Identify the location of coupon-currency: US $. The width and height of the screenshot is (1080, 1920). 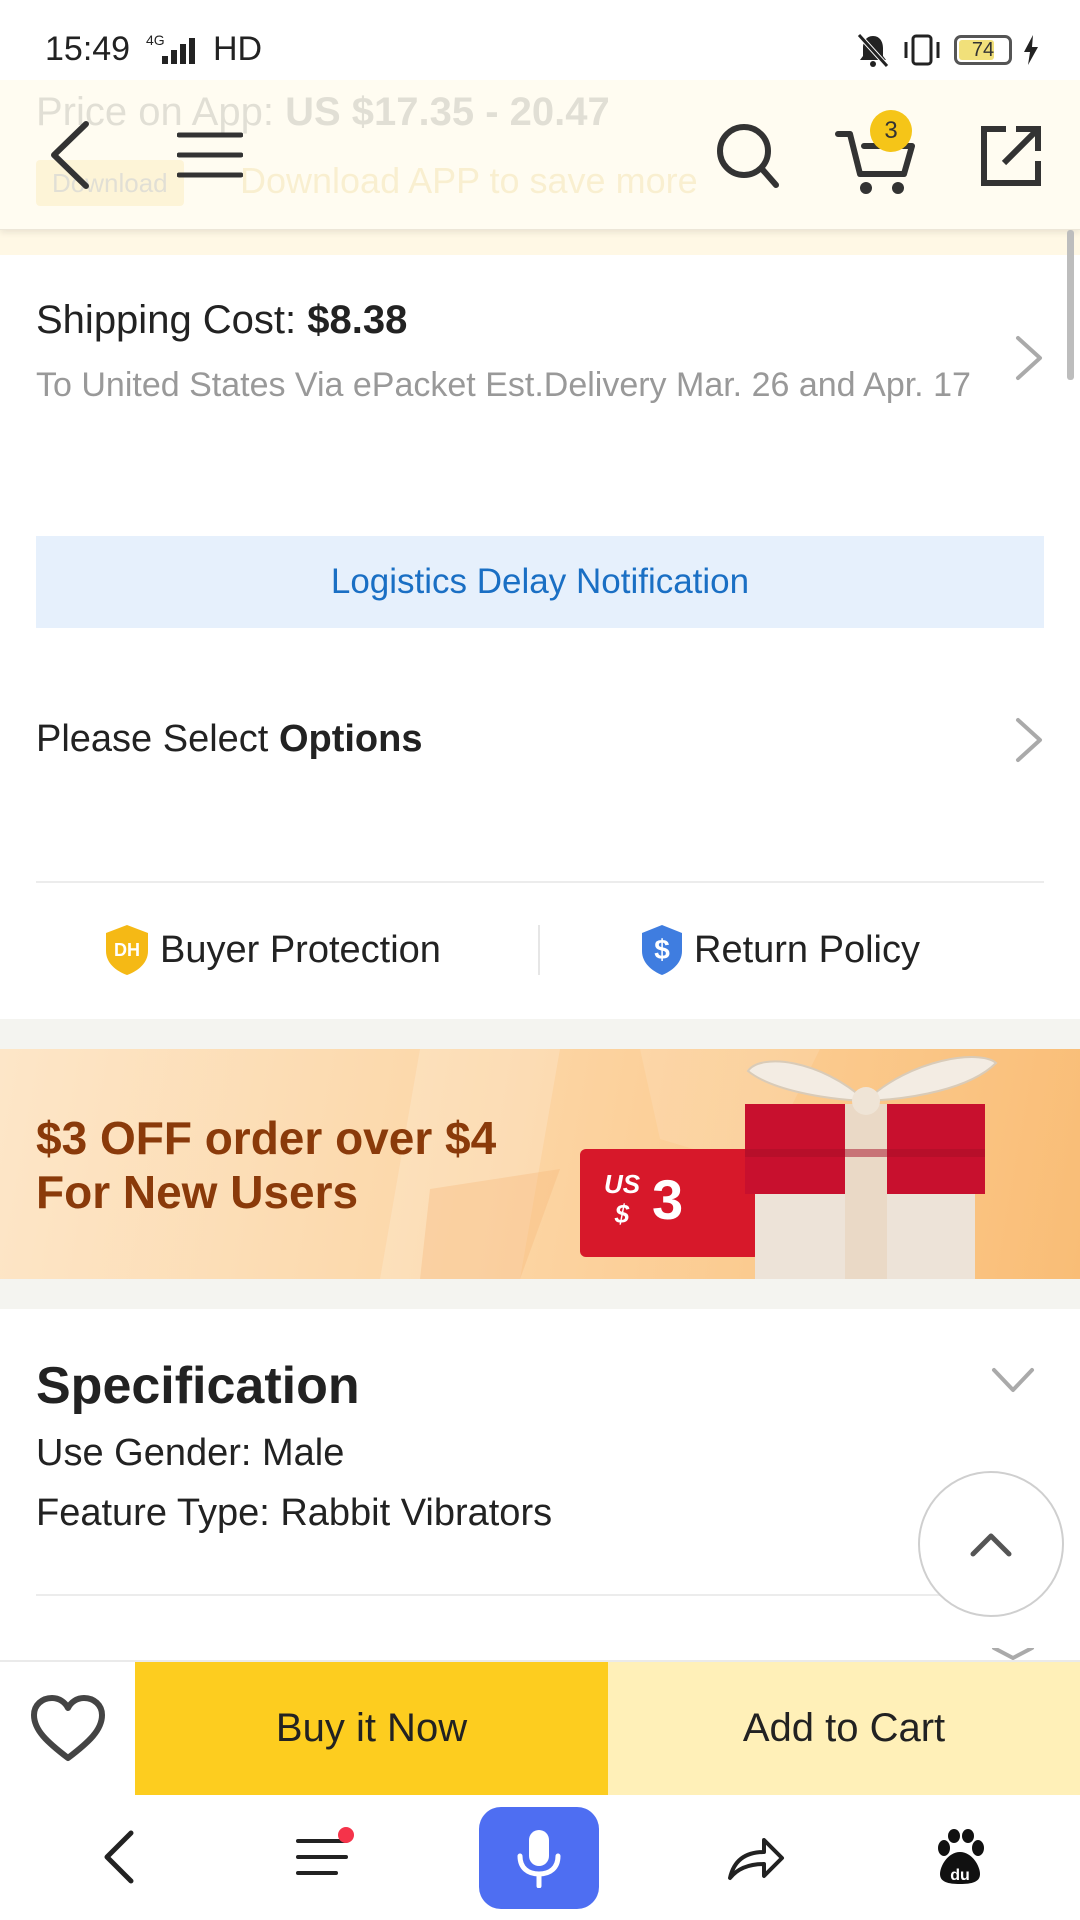
(622, 1199).